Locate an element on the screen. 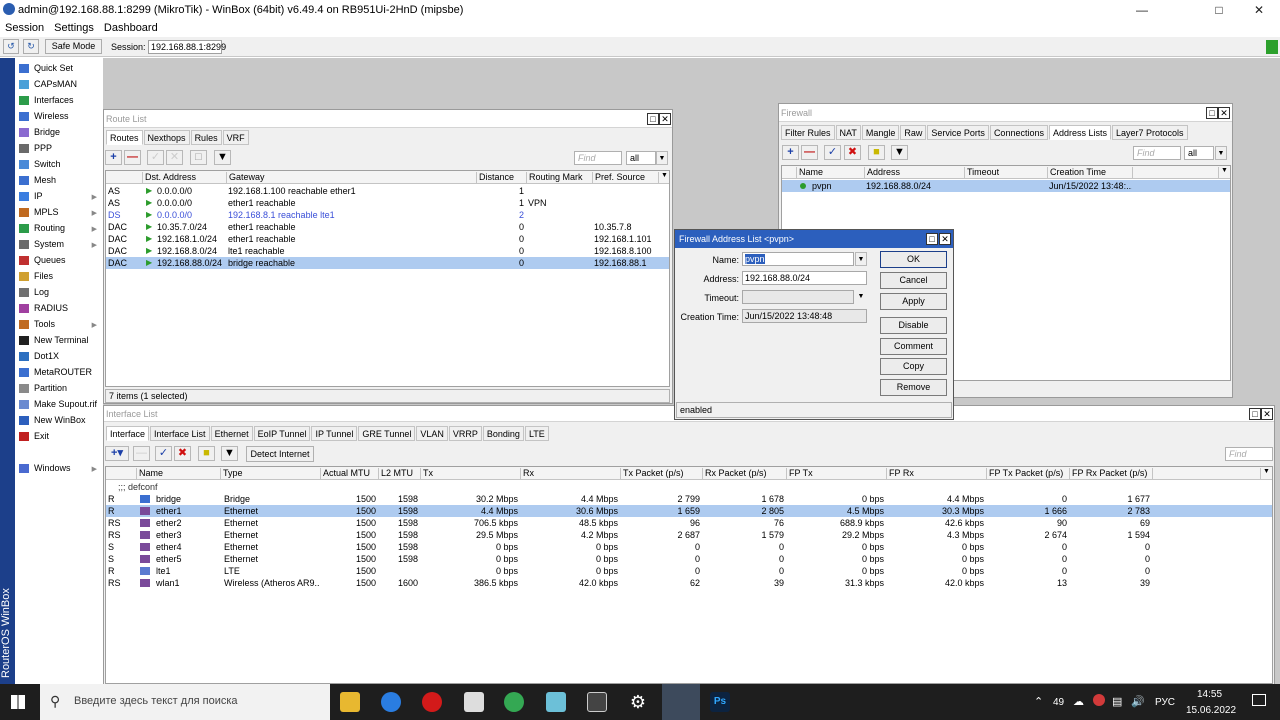  start-windows-icon is located at coordinates (18, 702).